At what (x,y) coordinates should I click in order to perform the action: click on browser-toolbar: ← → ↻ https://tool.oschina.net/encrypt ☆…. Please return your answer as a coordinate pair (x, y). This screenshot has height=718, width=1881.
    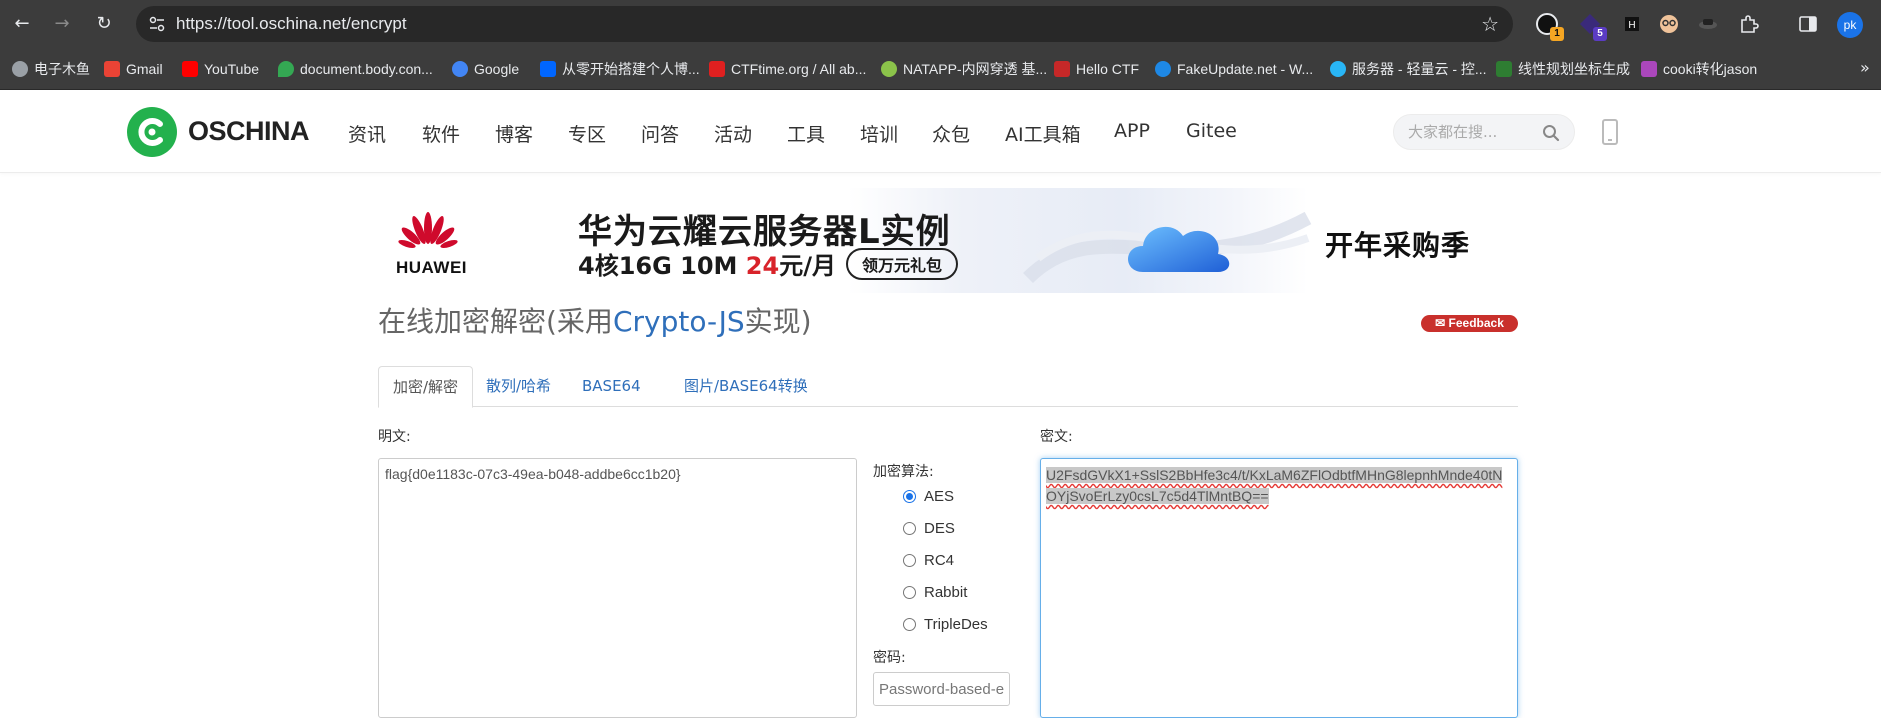
    Looking at the image, I should click on (940, 24).